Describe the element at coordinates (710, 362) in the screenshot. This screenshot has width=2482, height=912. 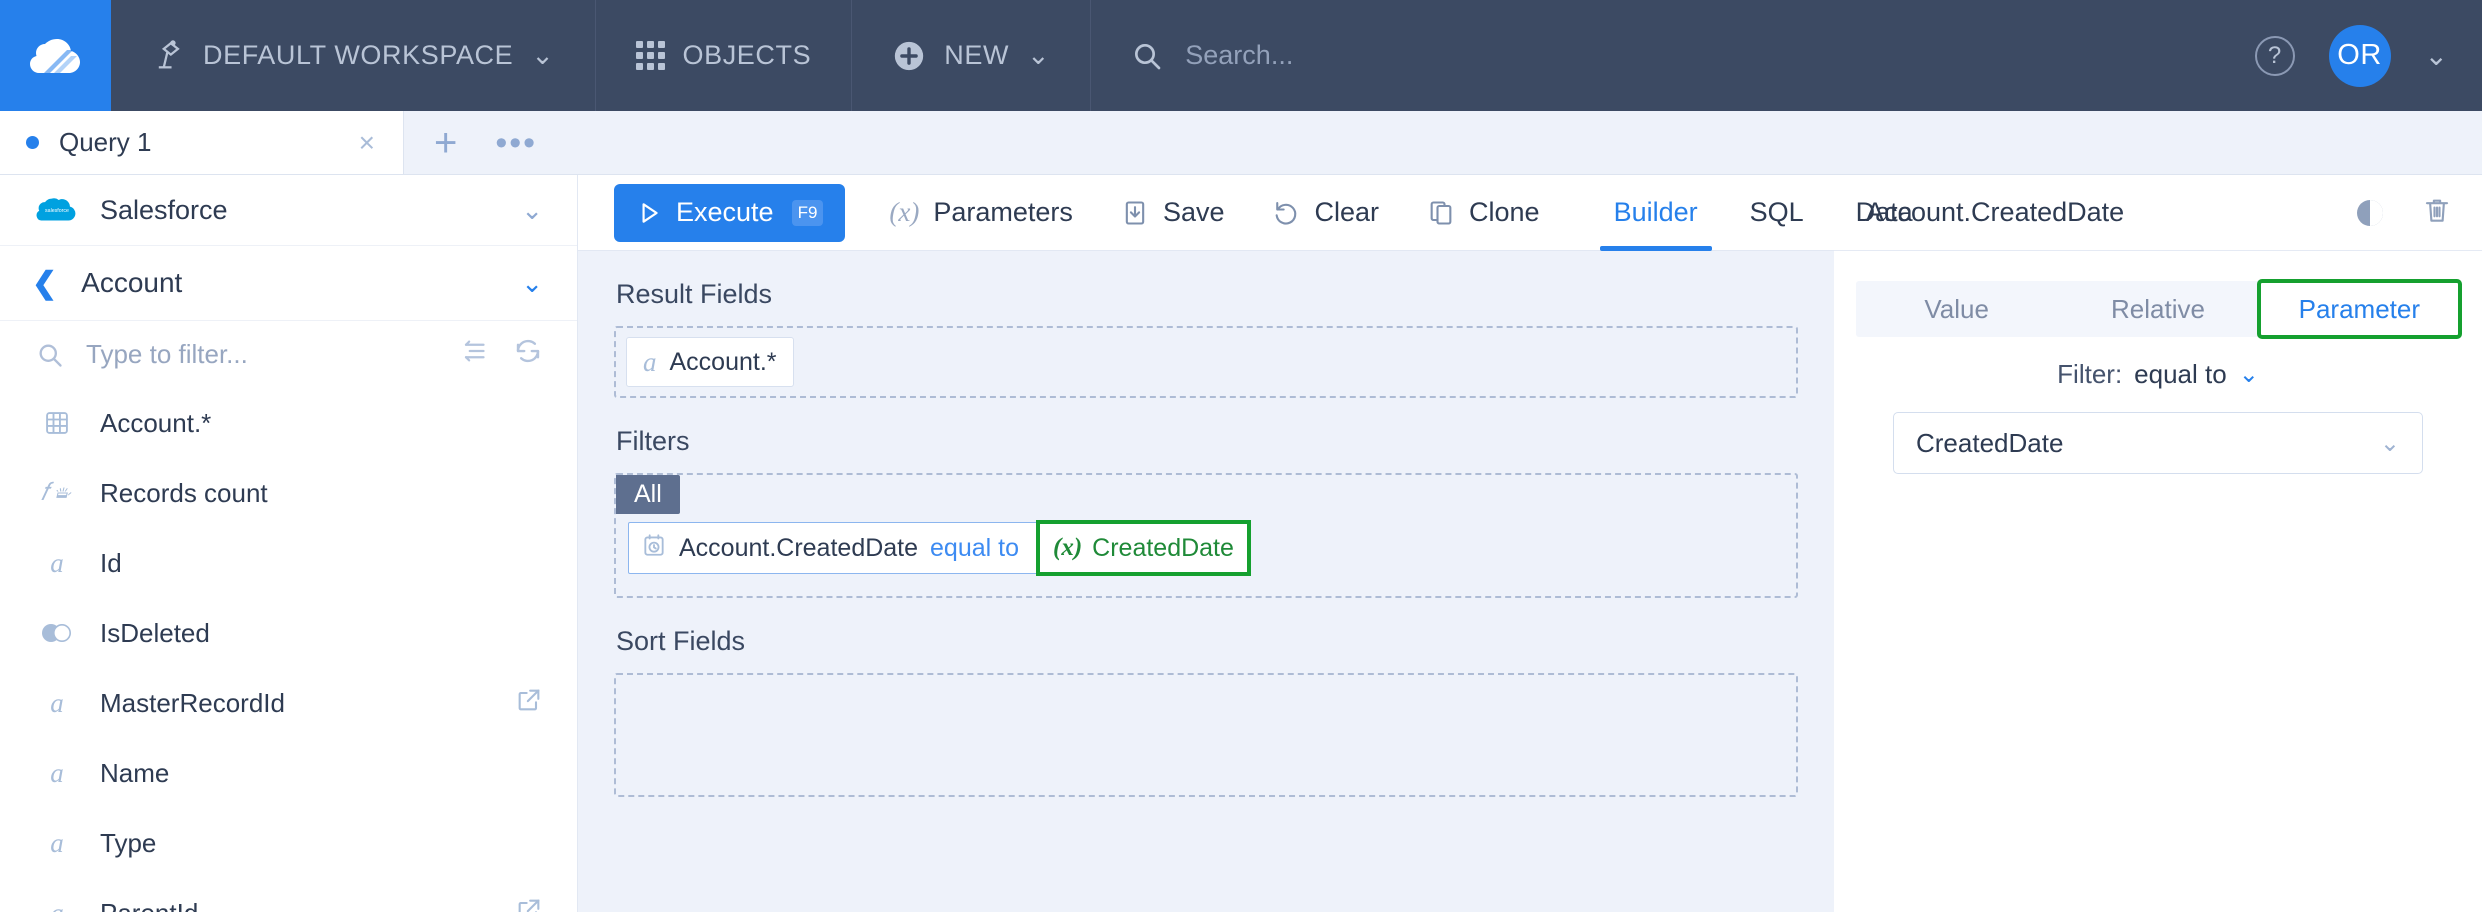
I see `result-field-chip: a Account.*` at that location.